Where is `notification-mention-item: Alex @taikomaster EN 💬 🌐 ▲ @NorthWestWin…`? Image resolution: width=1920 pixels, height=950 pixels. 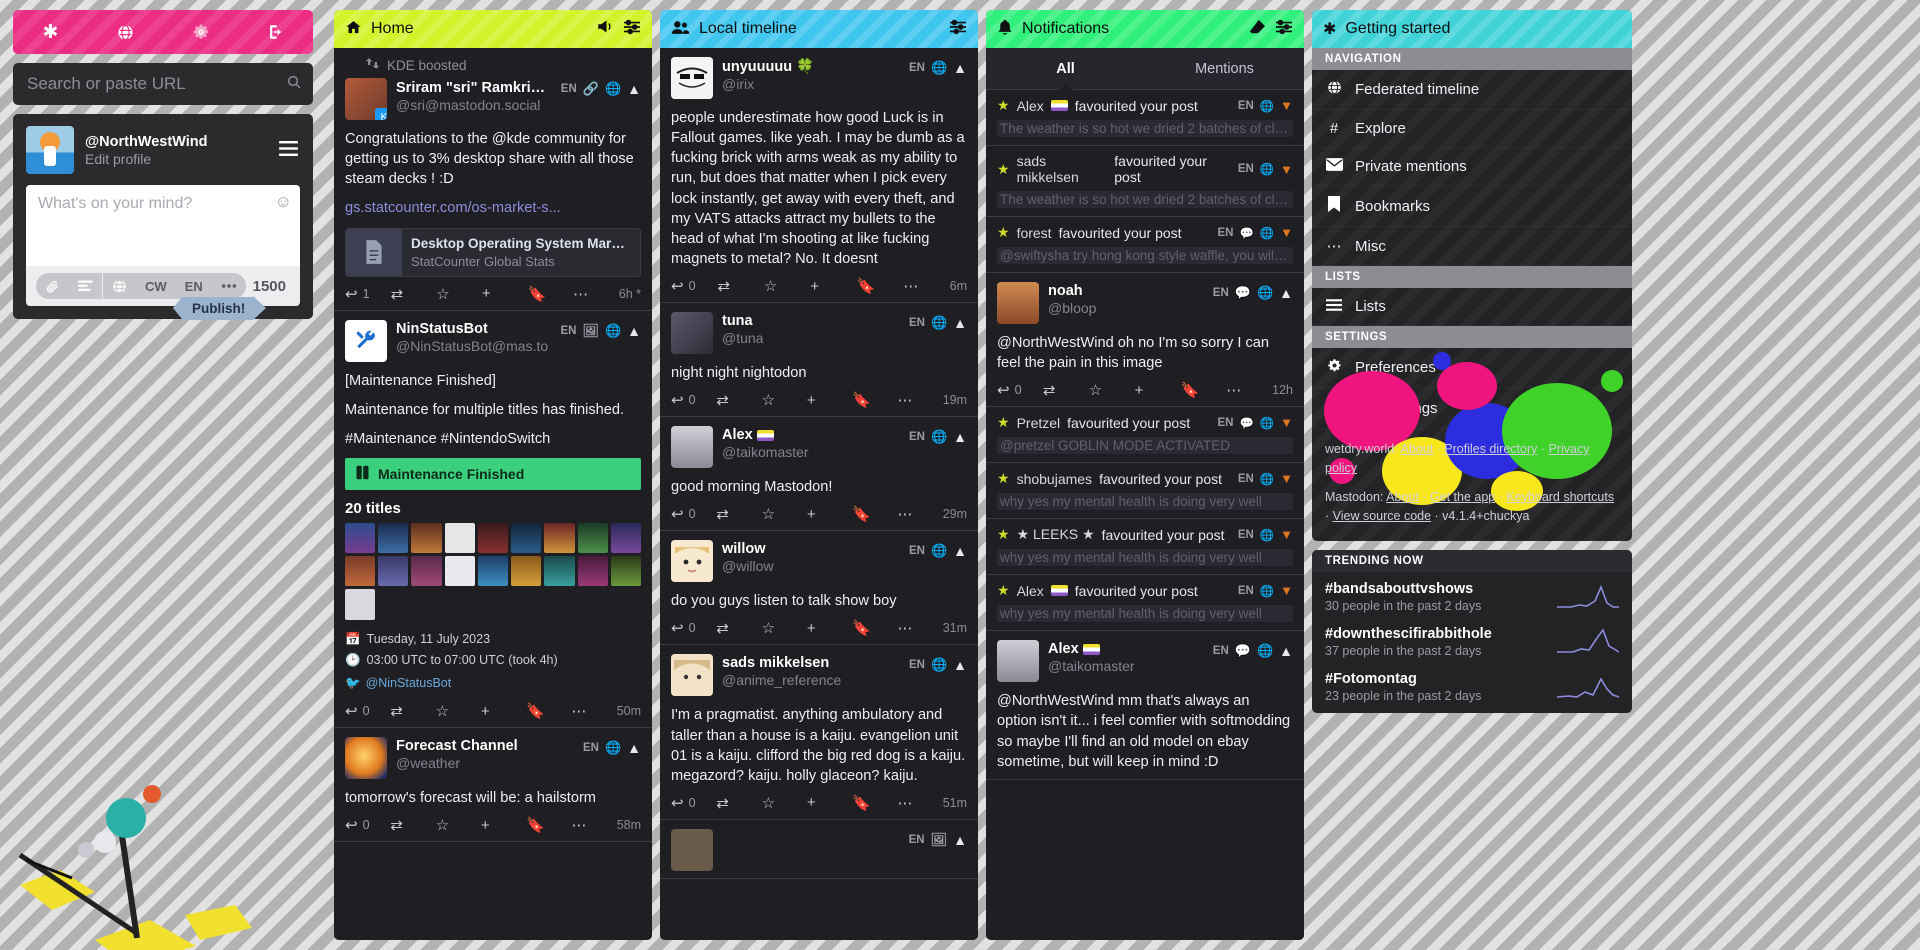 notification-mention-item: Alex @taikomaster EN 💬 🌐 ▲ @NorthWestWin… is located at coordinates (1145, 705).